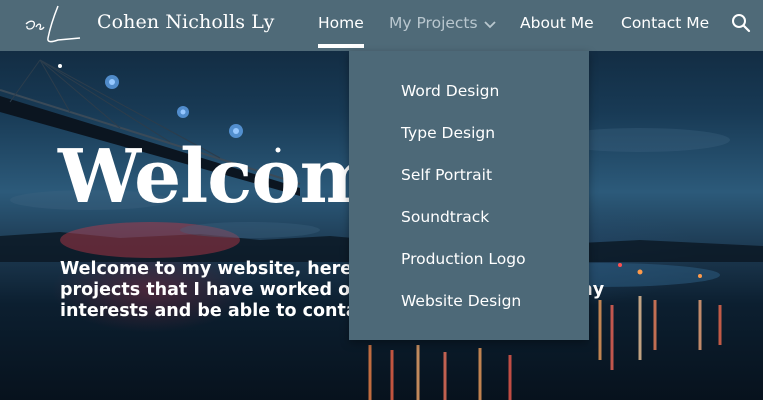  What do you see at coordinates (433, 23) in the screenshot?
I see `nav-my-projects-label: My Projects` at bounding box center [433, 23].